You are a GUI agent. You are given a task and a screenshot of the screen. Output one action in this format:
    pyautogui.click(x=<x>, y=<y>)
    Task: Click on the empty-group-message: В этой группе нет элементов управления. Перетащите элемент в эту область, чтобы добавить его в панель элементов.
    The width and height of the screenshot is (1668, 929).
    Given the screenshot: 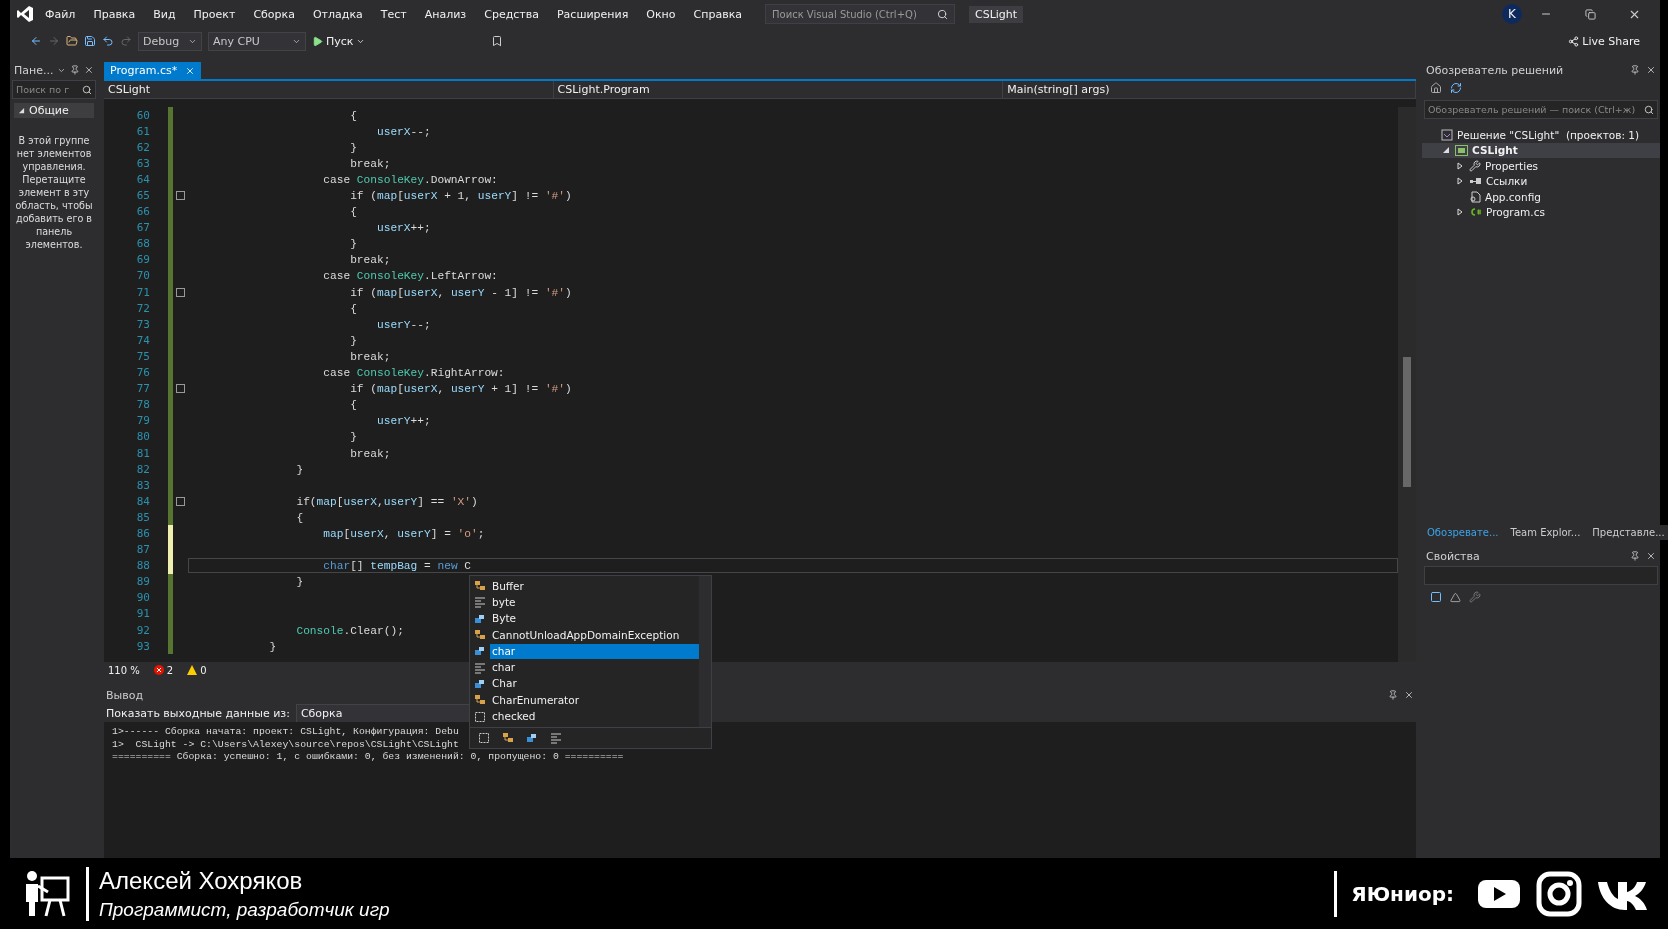 What is the action you would take?
    pyautogui.click(x=54, y=192)
    